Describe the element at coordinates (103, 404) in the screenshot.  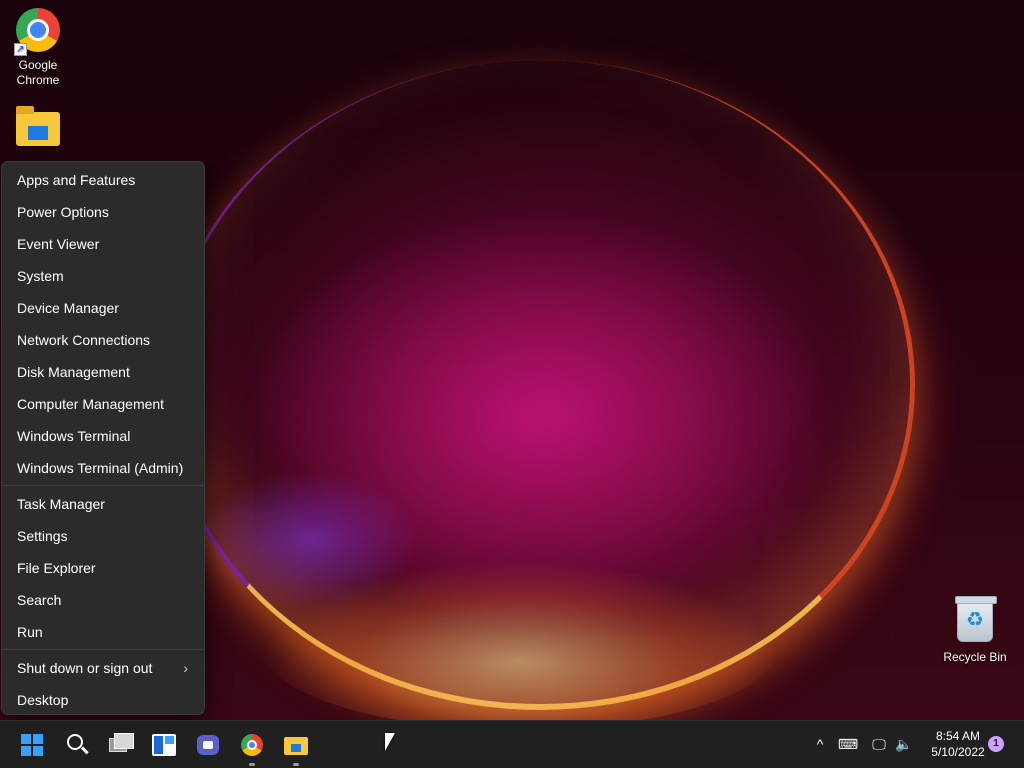
I see `menu-item-computer-management: Computer Management` at that location.